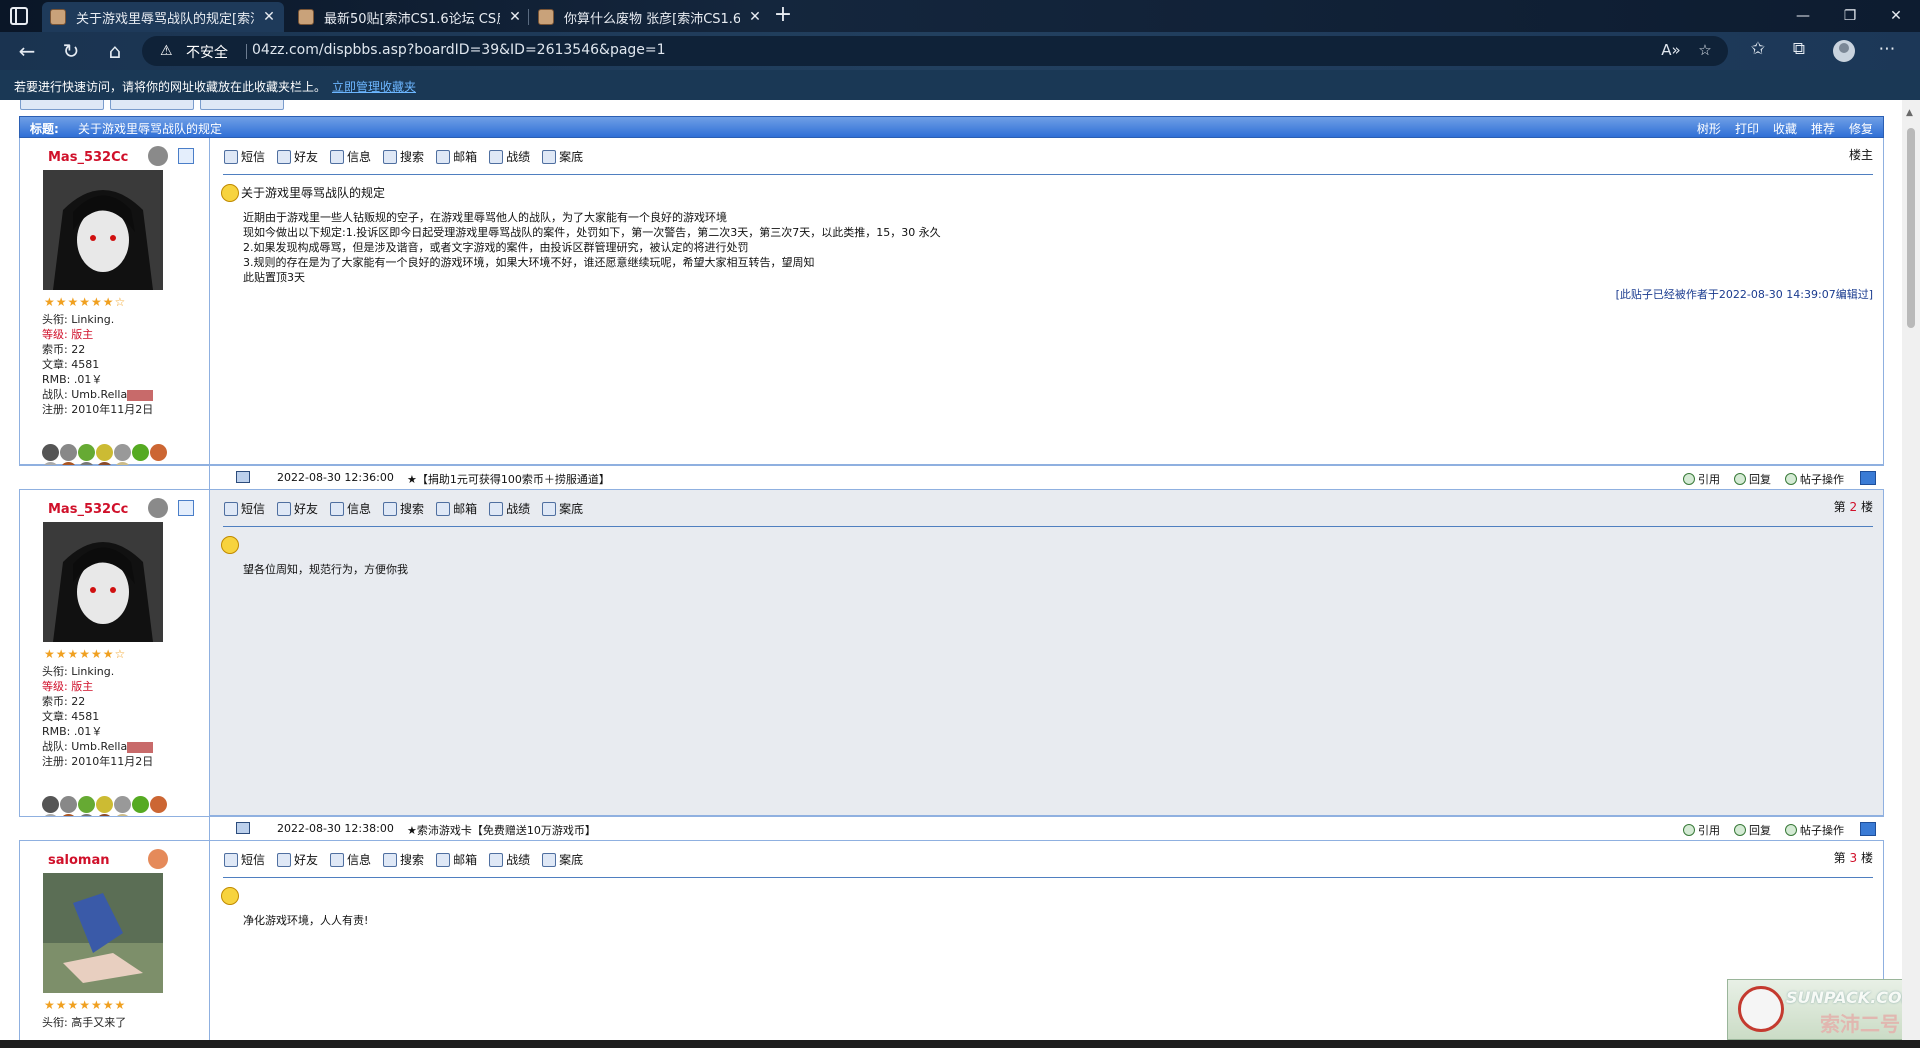 The image size is (1920, 1048). Describe the element at coordinates (242, 105) in the screenshot. I see `reply-topic-button` at that location.